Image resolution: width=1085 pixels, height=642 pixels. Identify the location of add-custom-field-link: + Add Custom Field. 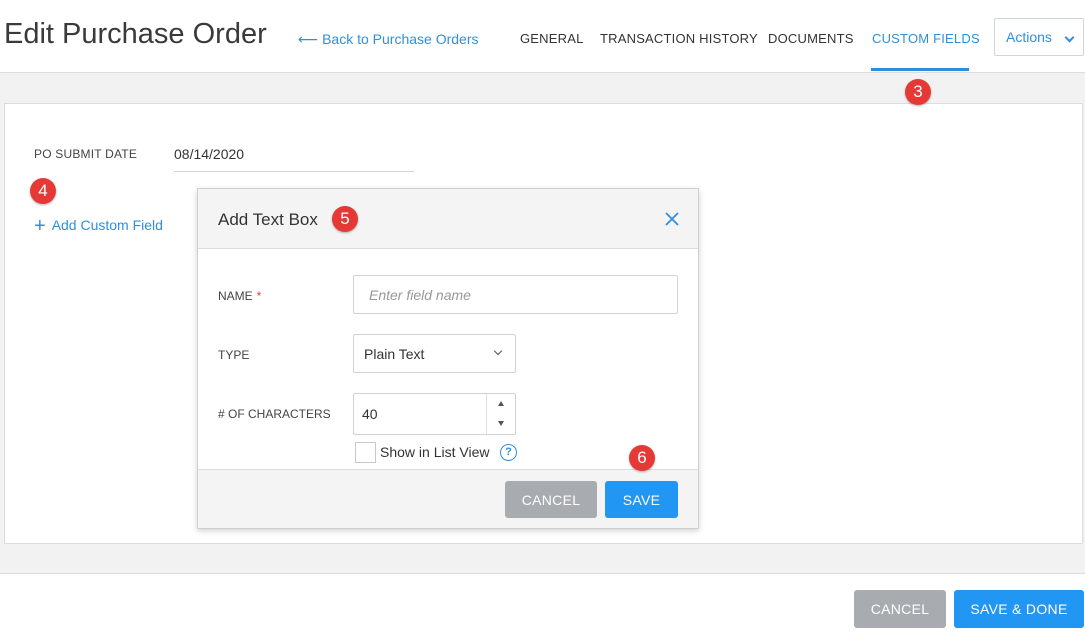
(98, 226).